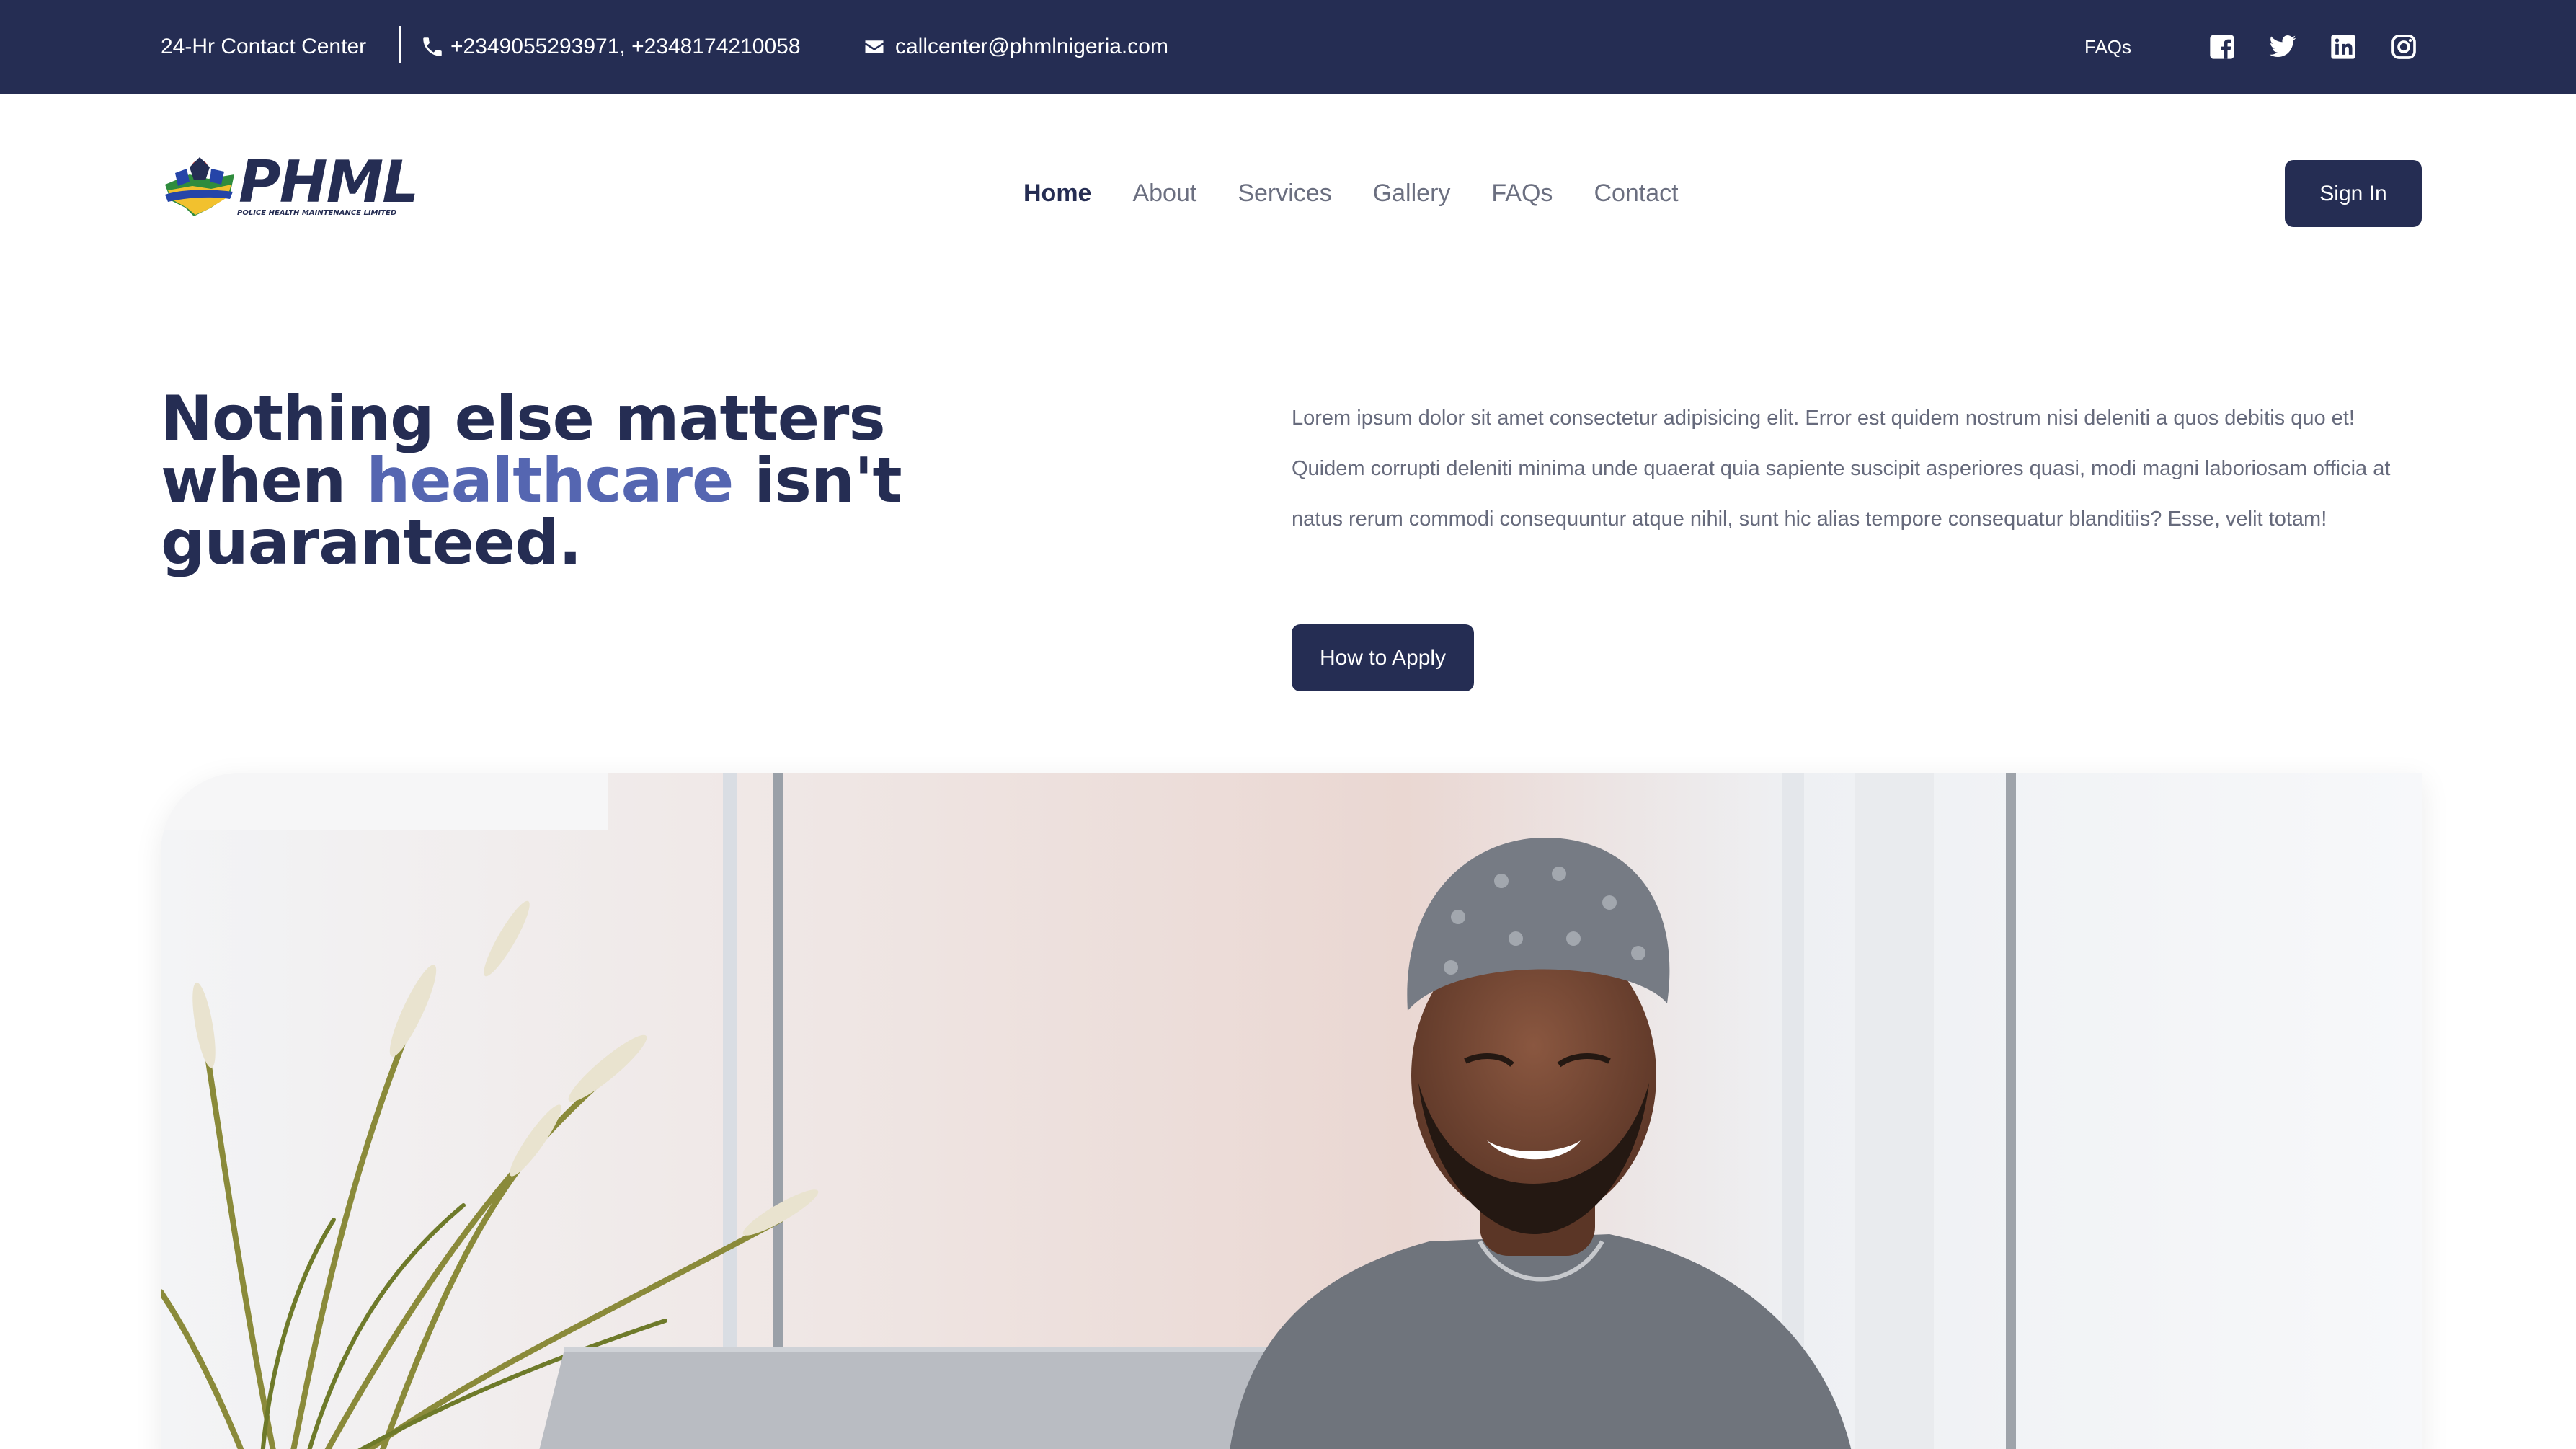  What do you see at coordinates (2353, 194) in the screenshot?
I see `sign-in-button: Sign In` at bounding box center [2353, 194].